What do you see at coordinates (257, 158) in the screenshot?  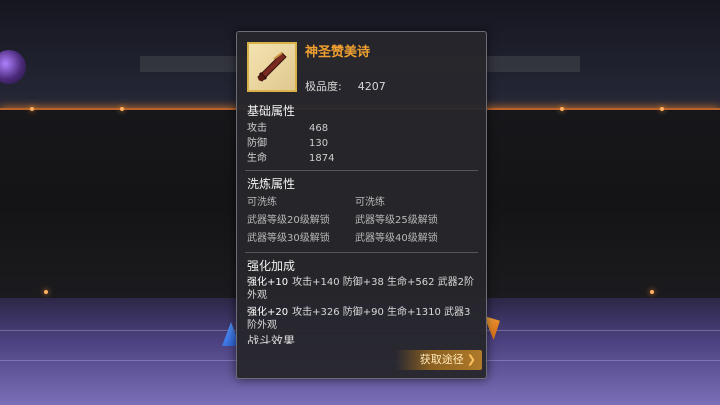 I see `stat-label: 生命` at bounding box center [257, 158].